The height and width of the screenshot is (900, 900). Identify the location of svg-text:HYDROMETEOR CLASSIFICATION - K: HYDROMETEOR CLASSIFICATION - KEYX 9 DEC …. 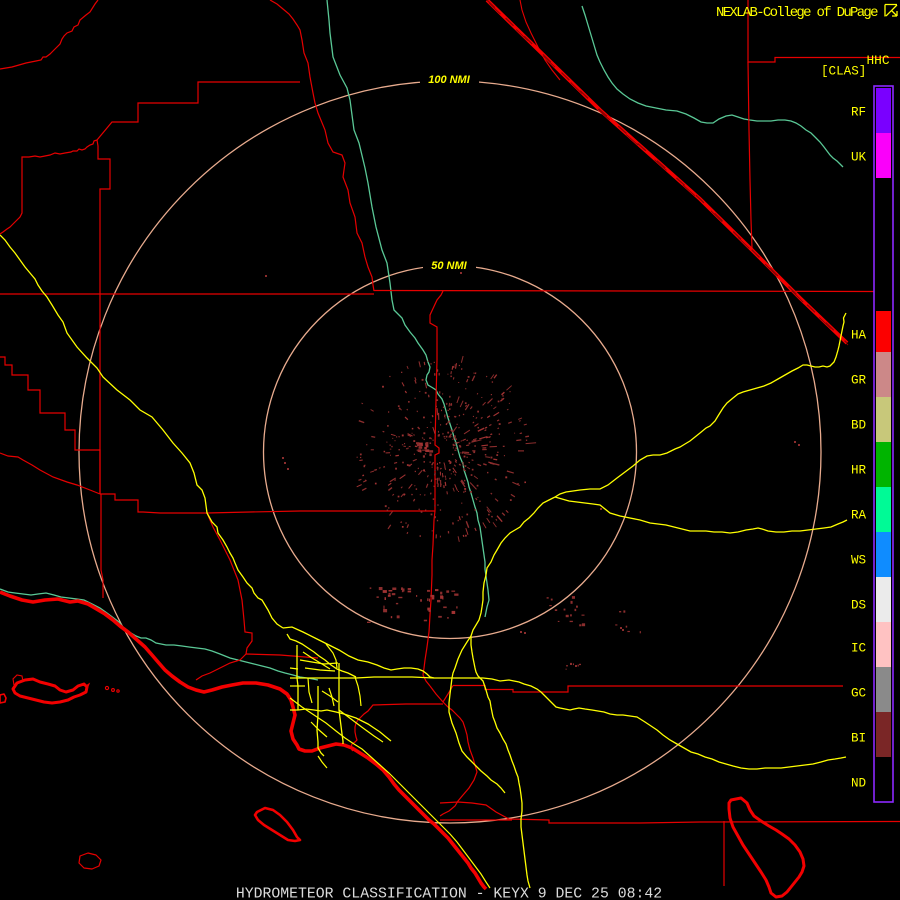
(449, 893).